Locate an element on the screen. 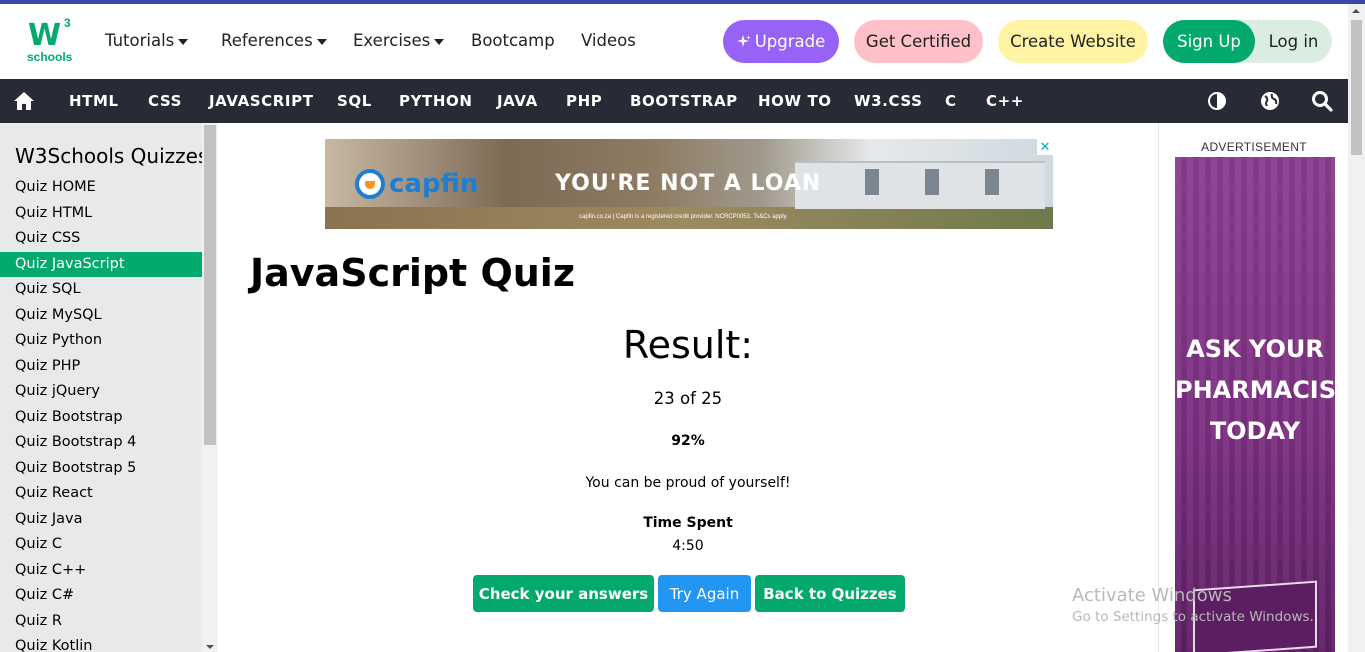 The image size is (1365, 652). sidebar-item-quiz-javascript: Quiz JavaScript is located at coordinates (101, 264).